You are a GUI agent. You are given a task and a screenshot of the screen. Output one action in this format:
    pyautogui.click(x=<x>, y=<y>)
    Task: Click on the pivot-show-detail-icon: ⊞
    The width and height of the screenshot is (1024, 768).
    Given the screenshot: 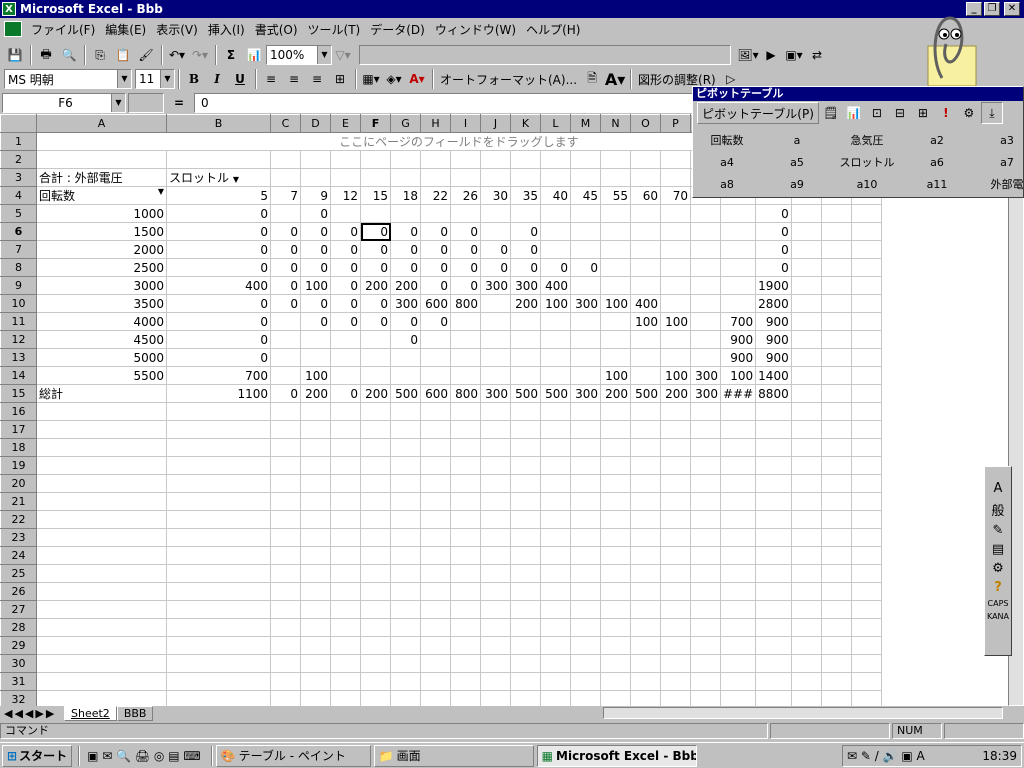 What is the action you would take?
    pyautogui.click(x=923, y=113)
    